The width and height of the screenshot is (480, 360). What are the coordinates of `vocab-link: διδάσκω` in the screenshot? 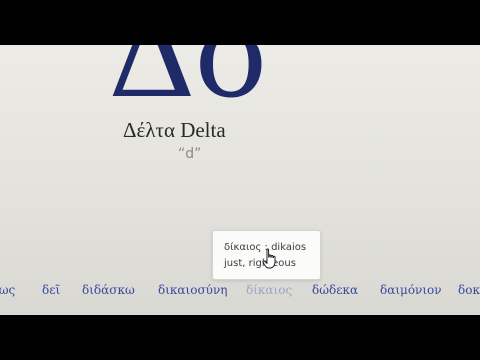 It's located at (108, 290).